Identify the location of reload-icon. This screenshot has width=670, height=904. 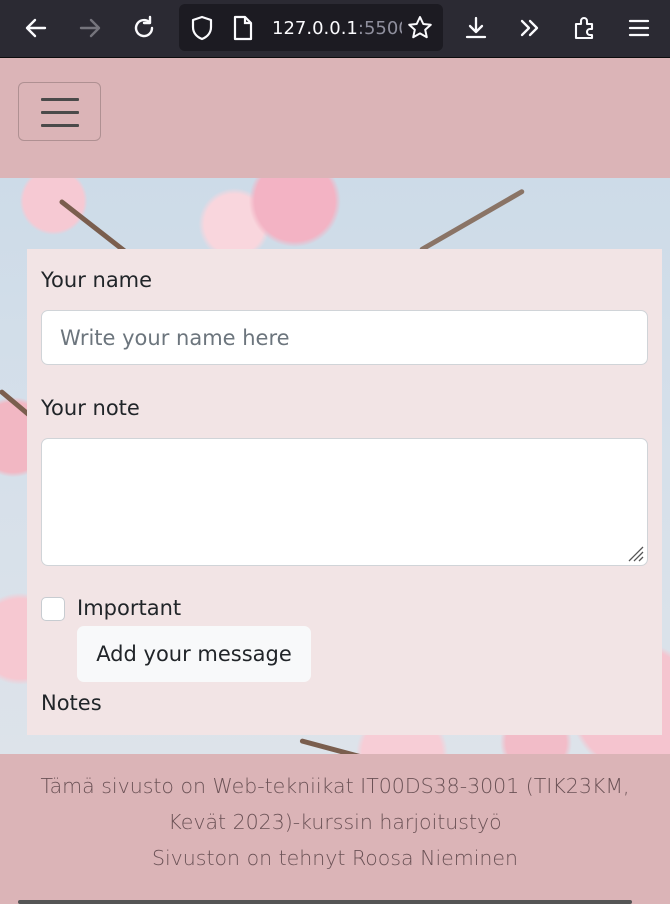
(144, 28).